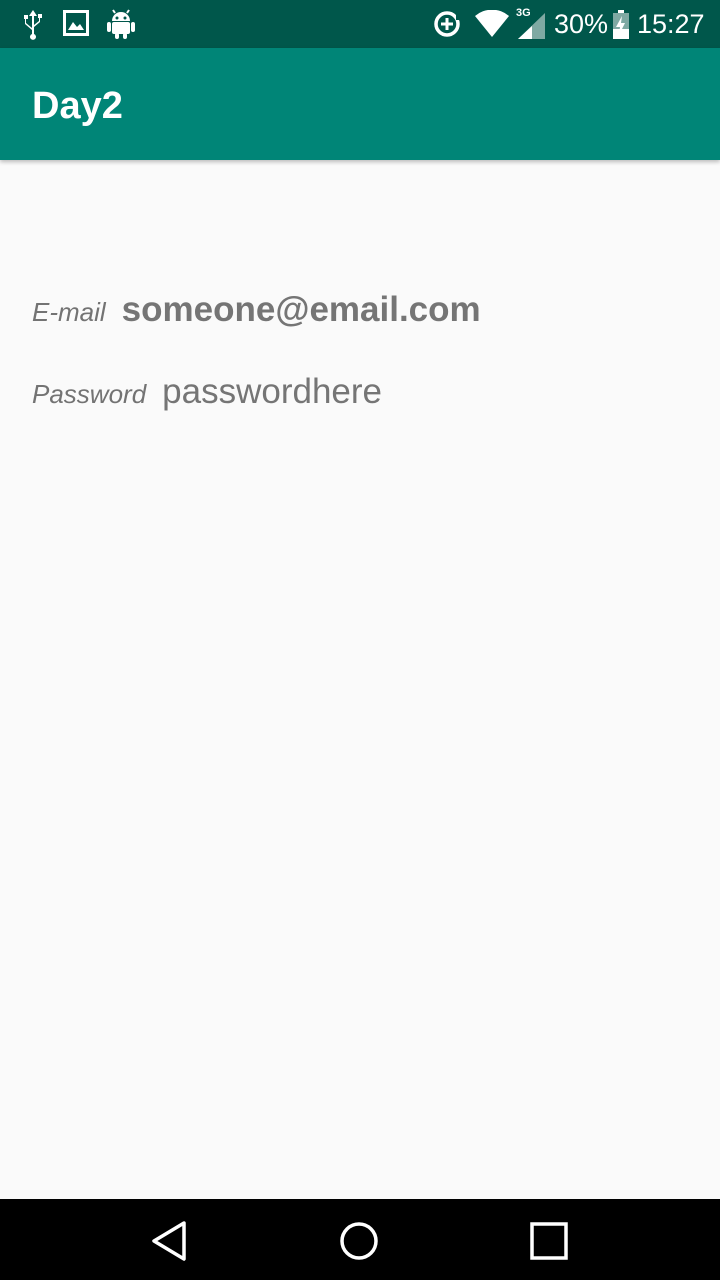 Image resolution: width=720 pixels, height=1280 pixels. Describe the element at coordinates (76, 23) in the screenshot. I see `image-icon` at that location.